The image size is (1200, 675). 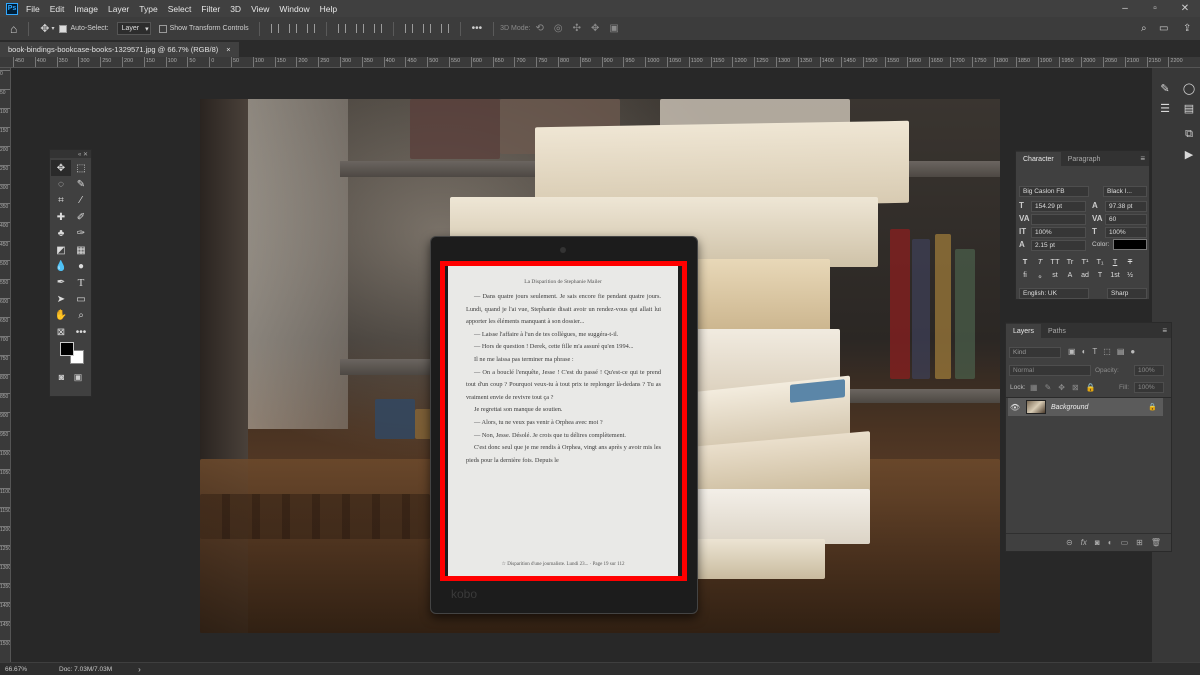 I want to click on menu-3d: 3D, so click(x=235, y=9).